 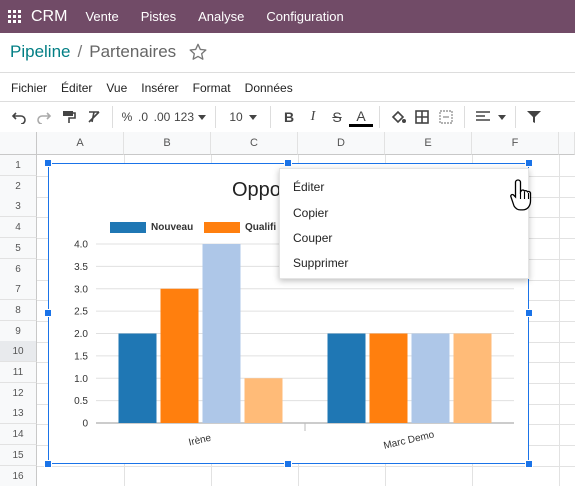 What do you see at coordinates (18, 186) in the screenshot?
I see `row-header: 2` at bounding box center [18, 186].